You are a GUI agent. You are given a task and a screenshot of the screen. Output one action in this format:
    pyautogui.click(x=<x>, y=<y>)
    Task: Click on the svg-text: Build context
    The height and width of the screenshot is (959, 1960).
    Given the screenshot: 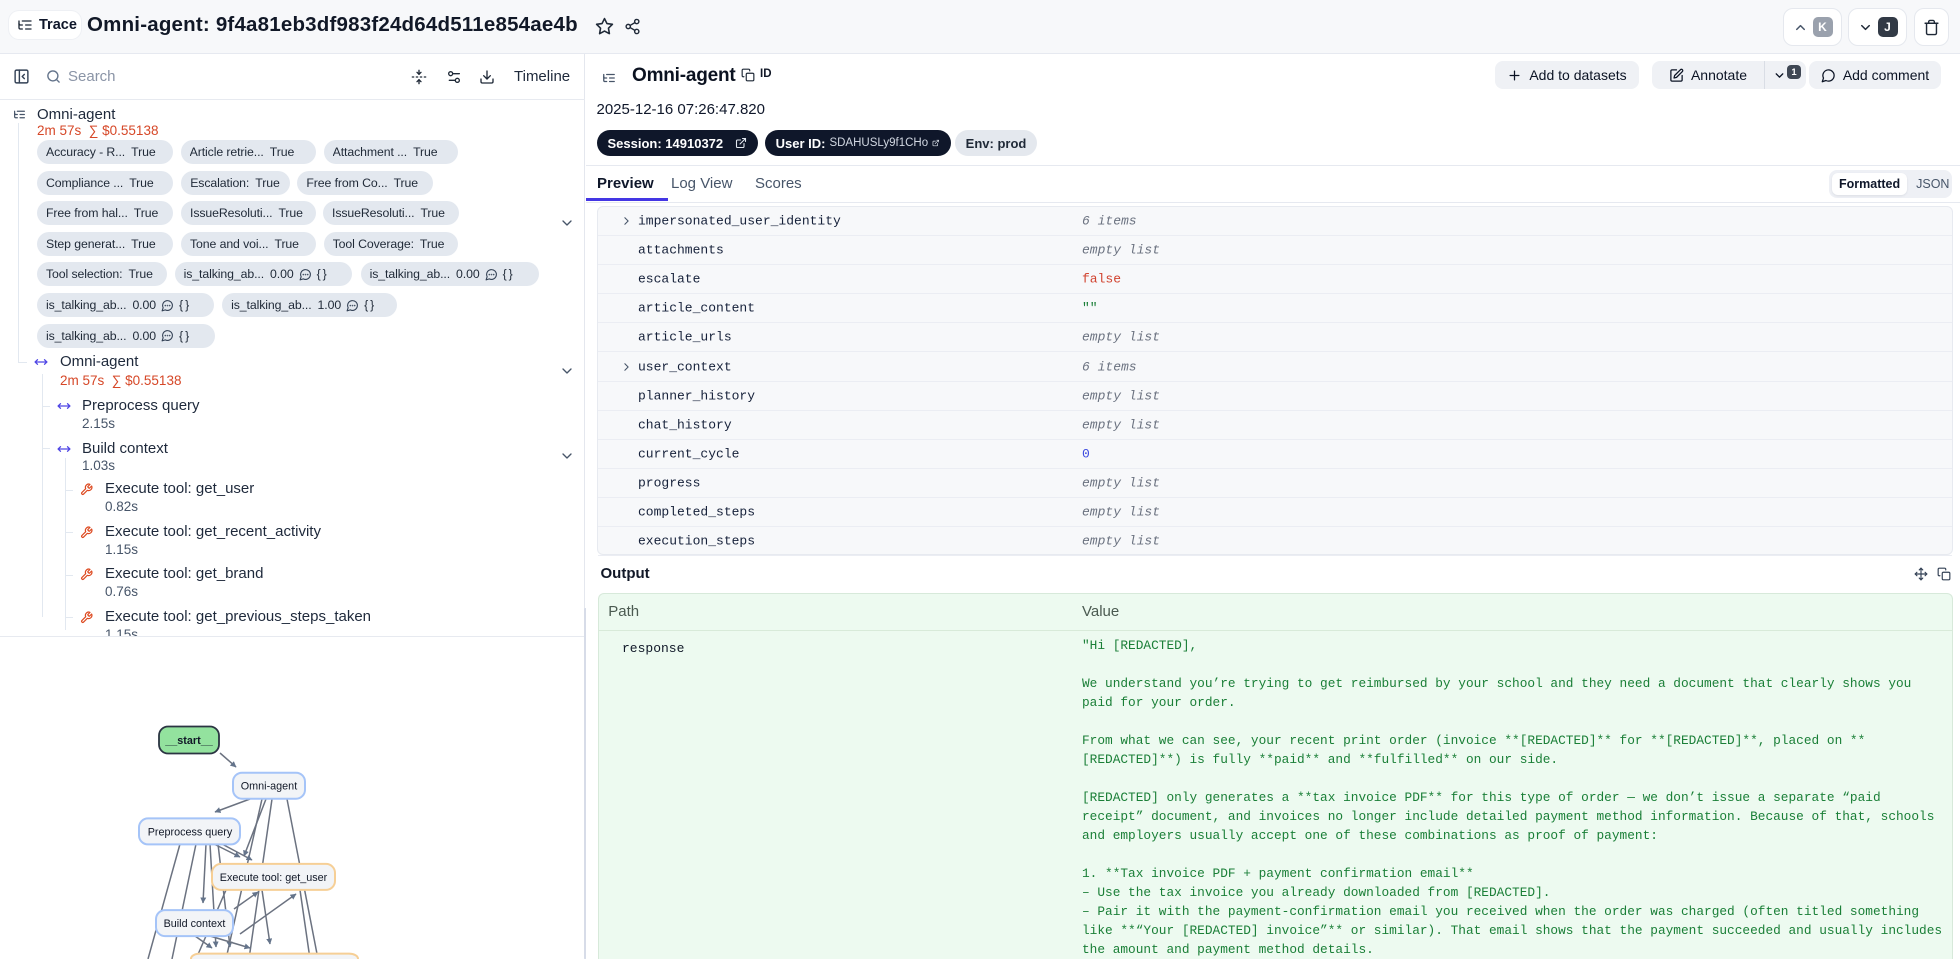 What is the action you would take?
    pyautogui.click(x=195, y=924)
    